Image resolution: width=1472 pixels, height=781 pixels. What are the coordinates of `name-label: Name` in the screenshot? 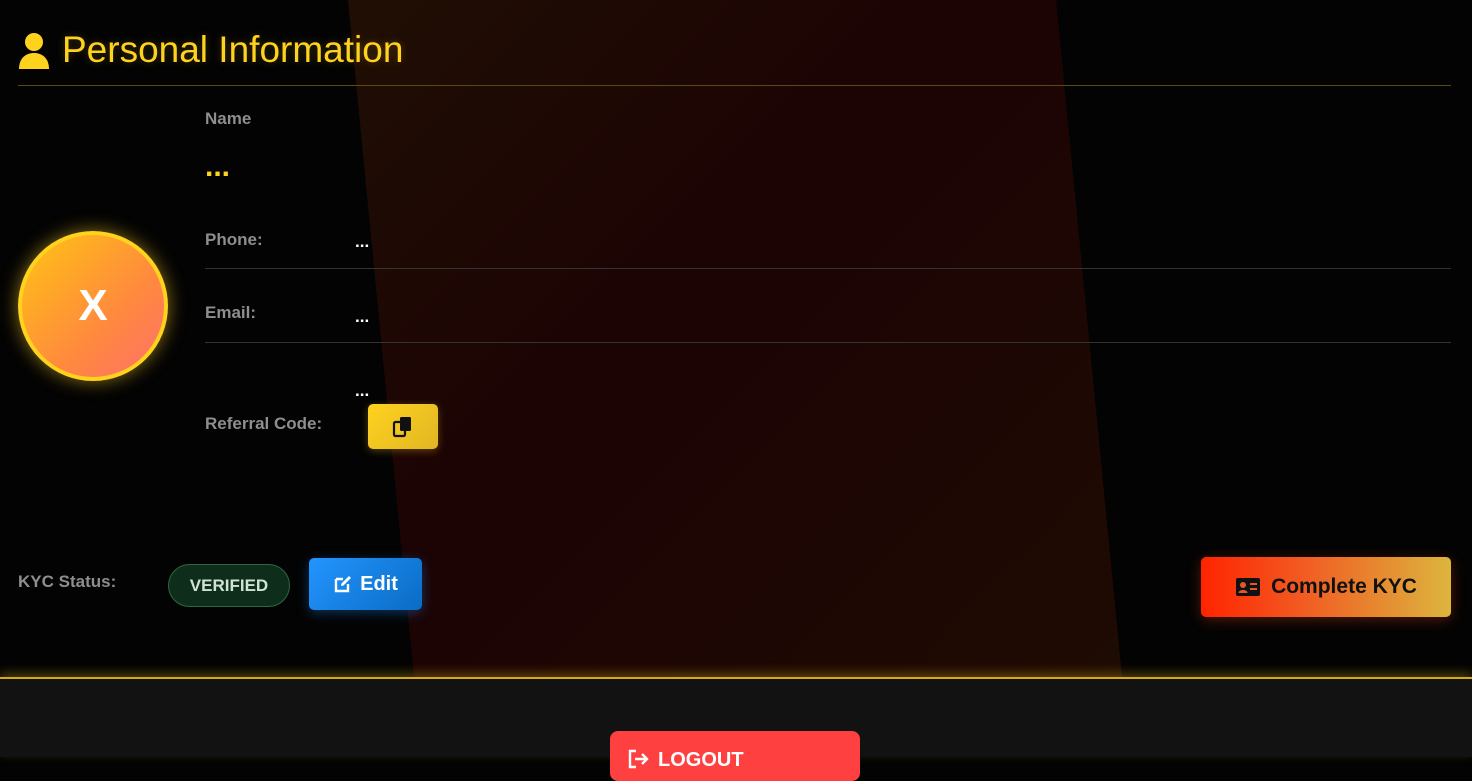 It's located at (228, 118).